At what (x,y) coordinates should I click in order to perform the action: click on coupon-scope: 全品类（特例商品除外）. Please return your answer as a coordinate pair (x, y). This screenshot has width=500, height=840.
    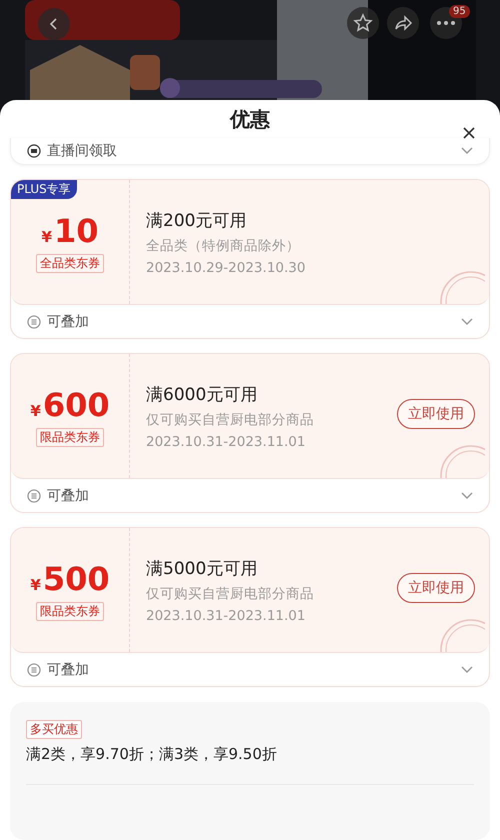
    Looking at the image, I should click on (223, 245).